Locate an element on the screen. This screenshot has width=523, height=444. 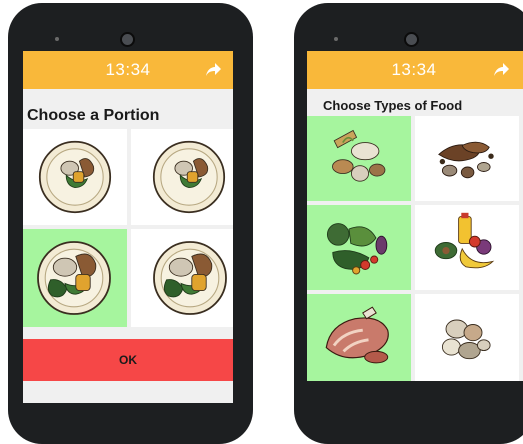
status-time: 13:34 is located at coordinates (128, 69).